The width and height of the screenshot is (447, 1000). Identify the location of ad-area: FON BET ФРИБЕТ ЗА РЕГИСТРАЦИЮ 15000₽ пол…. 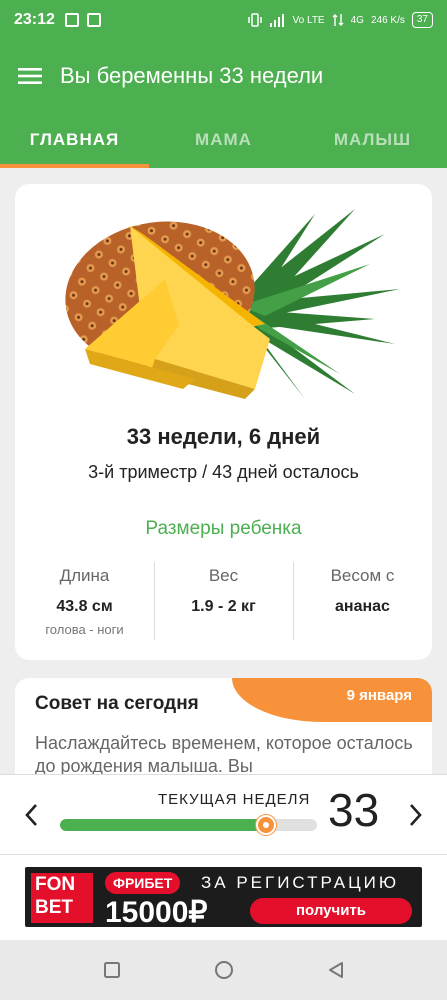
(223, 897).